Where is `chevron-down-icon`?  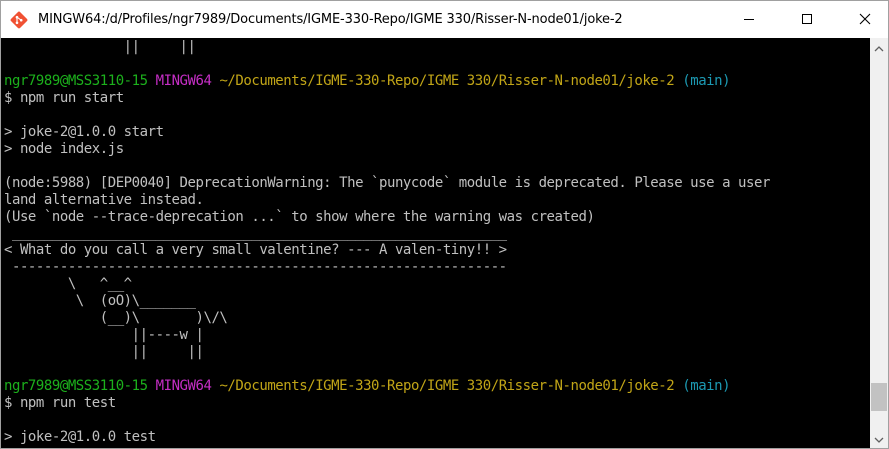
chevron-down-icon is located at coordinates (879, 438).